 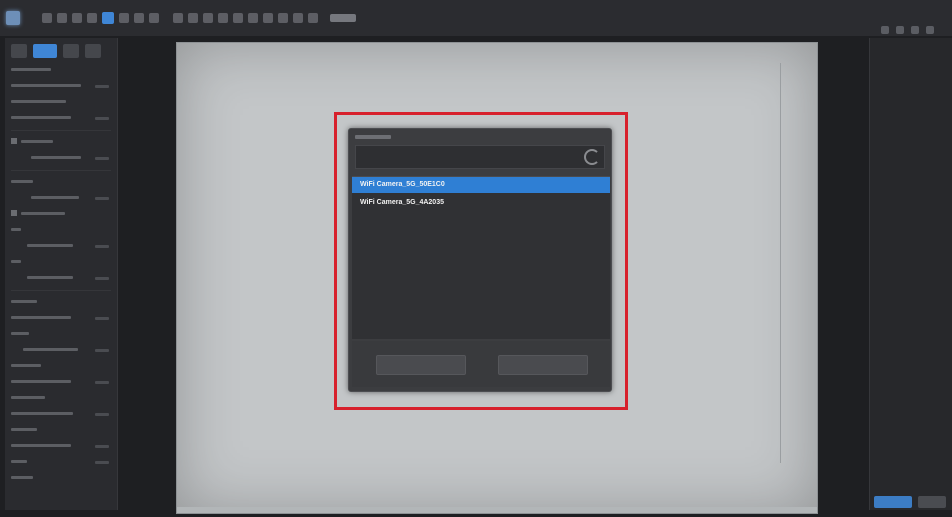 What do you see at coordinates (45, 51) in the screenshot?
I see `left-tab-active` at bounding box center [45, 51].